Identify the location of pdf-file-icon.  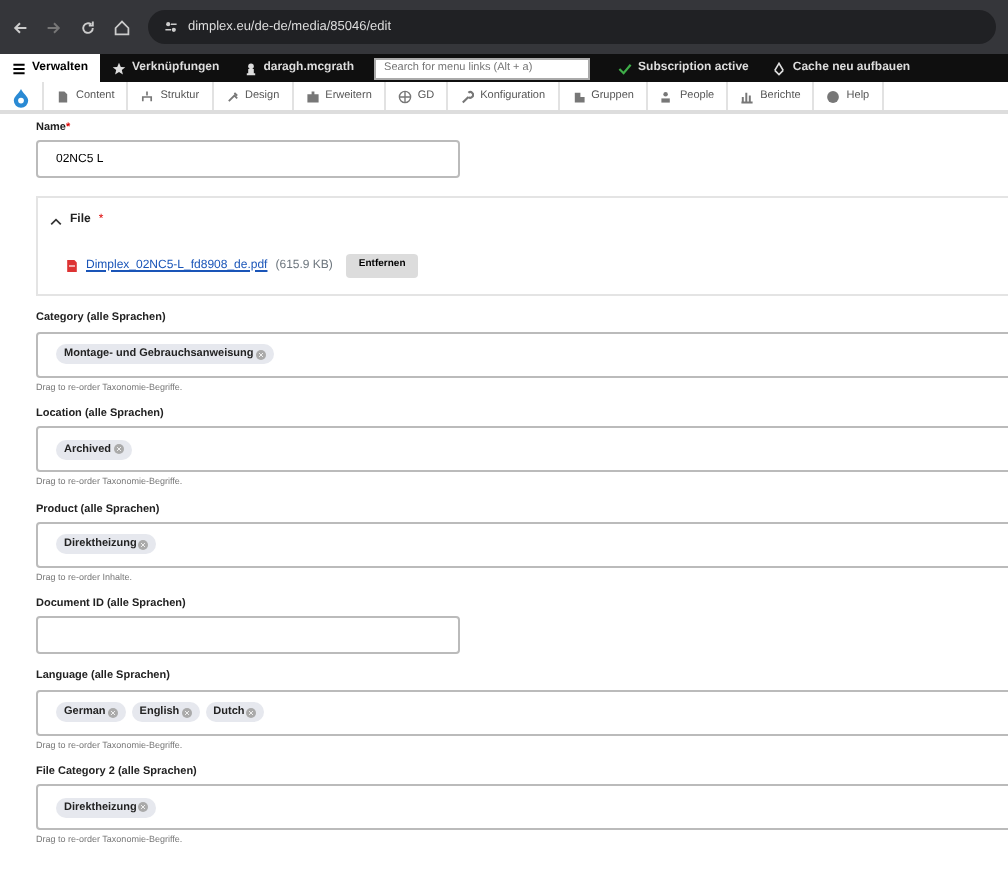
(72, 266).